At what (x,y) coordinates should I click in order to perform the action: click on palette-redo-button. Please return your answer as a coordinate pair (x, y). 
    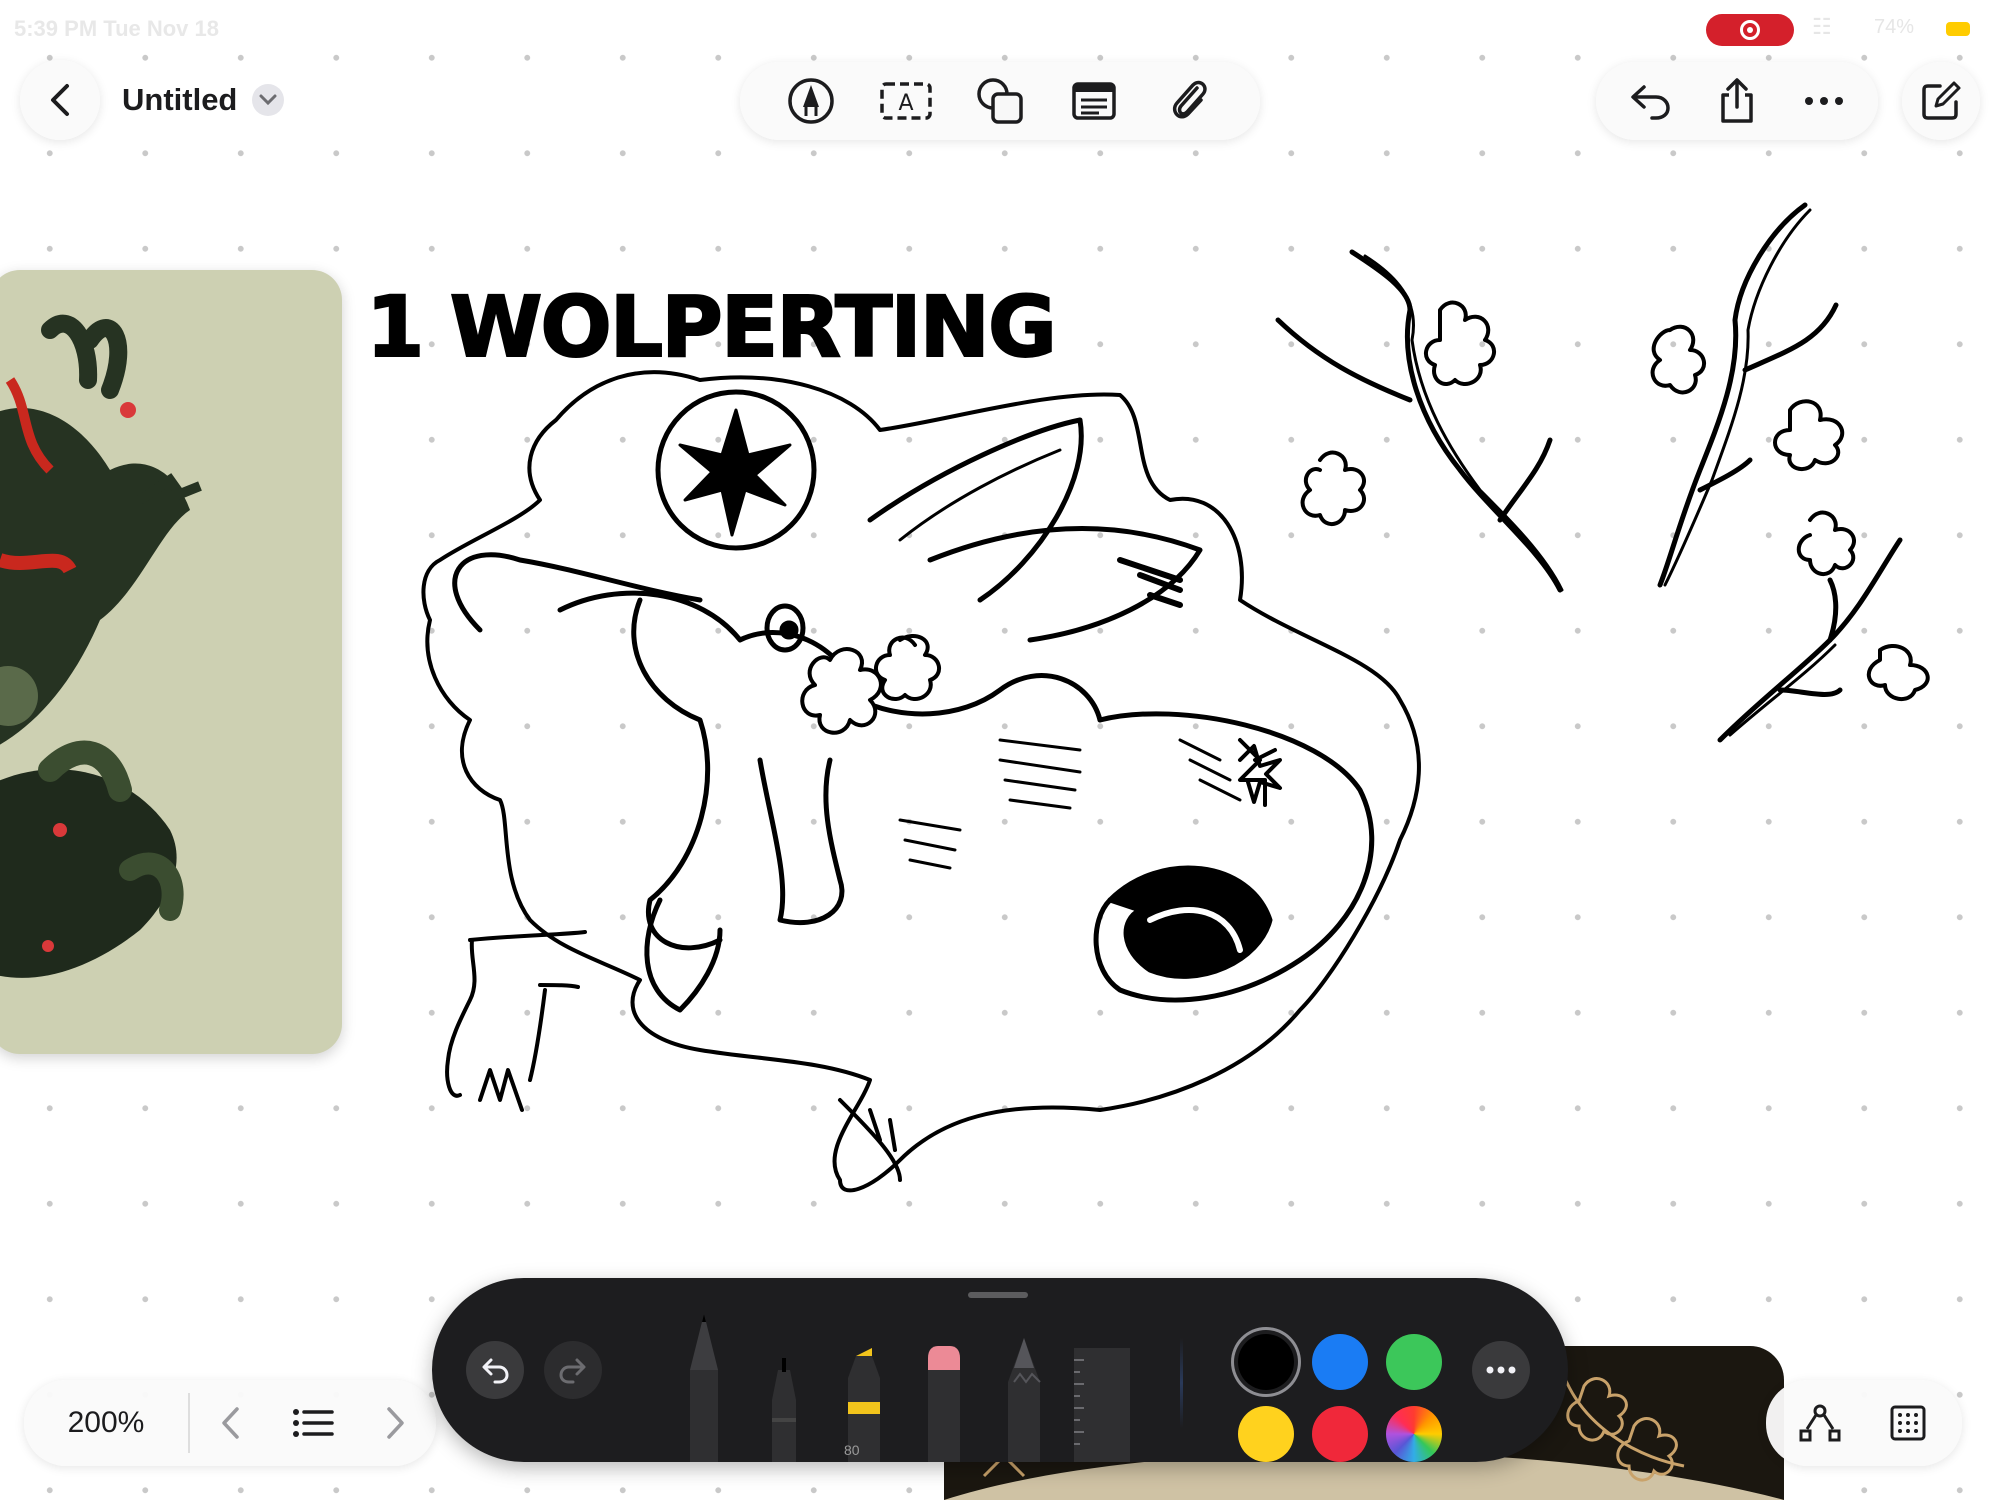
    Looking at the image, I should click on (573, 1370).